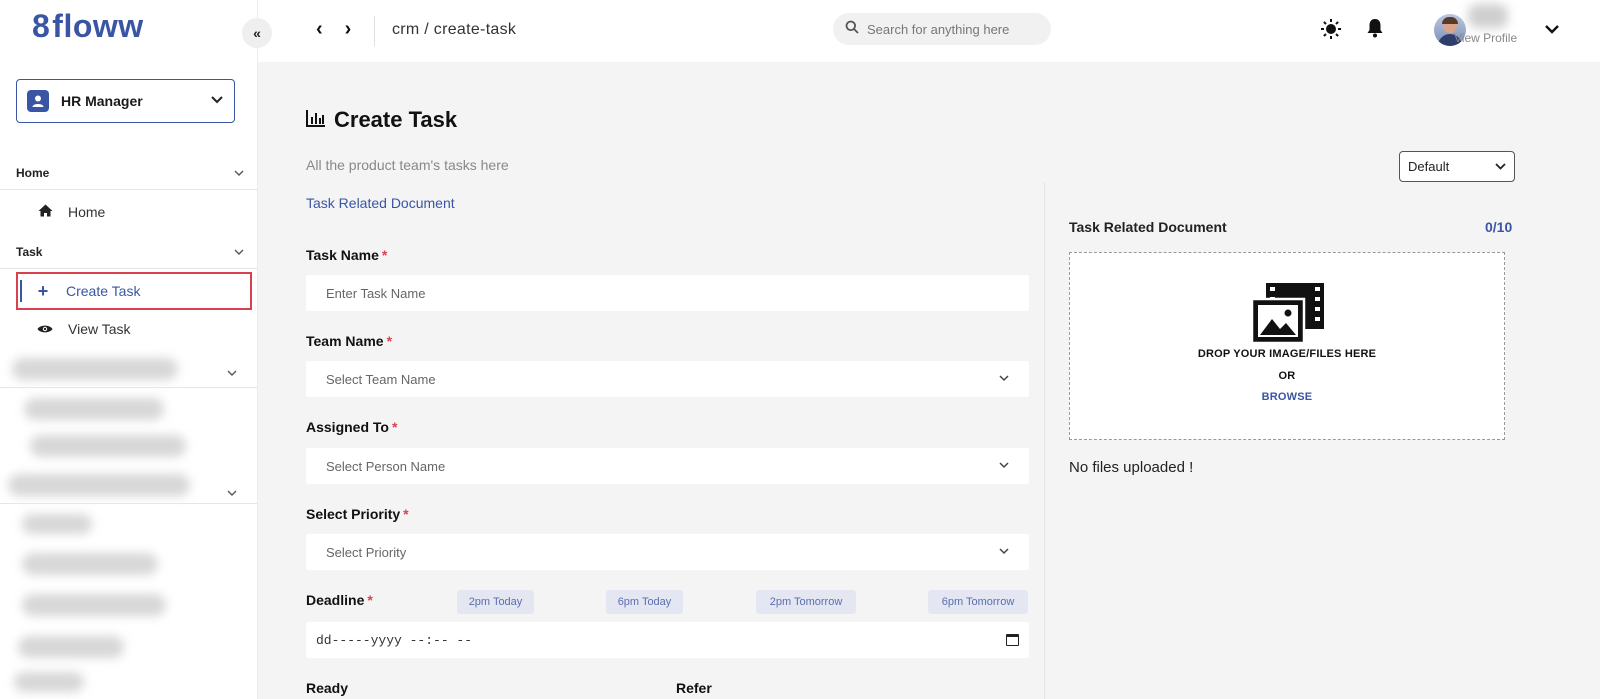 The image size is (1600, 699). What do you see at coordinates (495, 602) in the screenshot?
I see `deadline-chip-2pm-today: 2pm Today` at bounding box center [495, 602].